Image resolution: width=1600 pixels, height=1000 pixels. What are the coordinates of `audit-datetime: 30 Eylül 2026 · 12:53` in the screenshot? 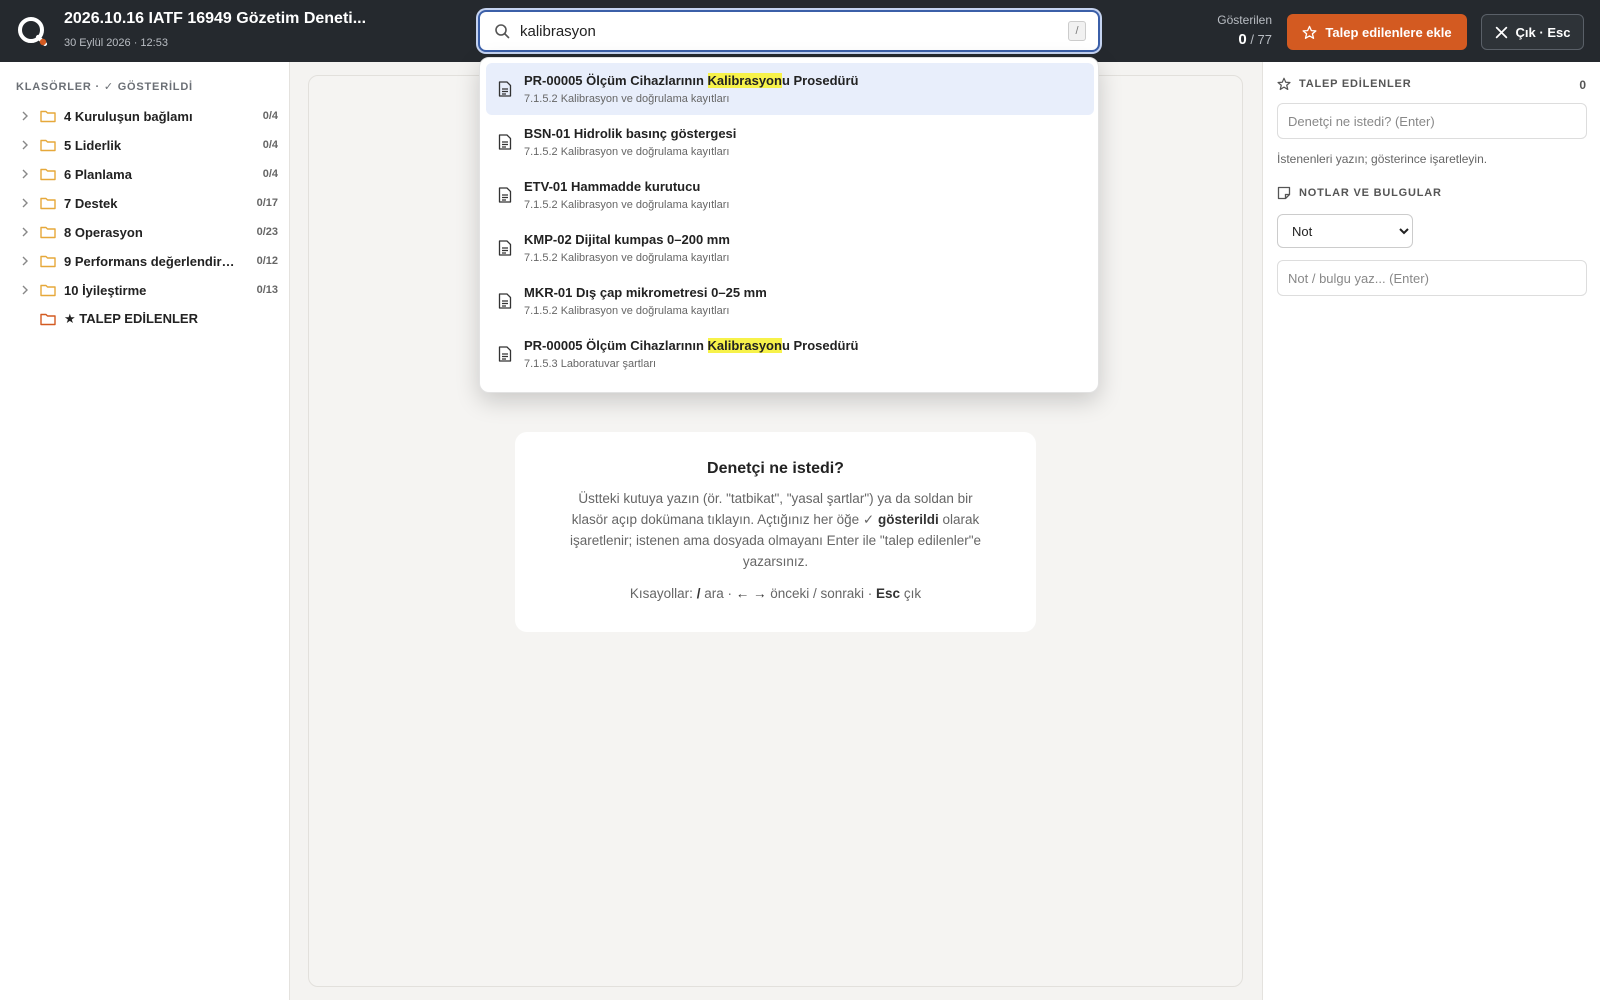 It's located at (116, 43).